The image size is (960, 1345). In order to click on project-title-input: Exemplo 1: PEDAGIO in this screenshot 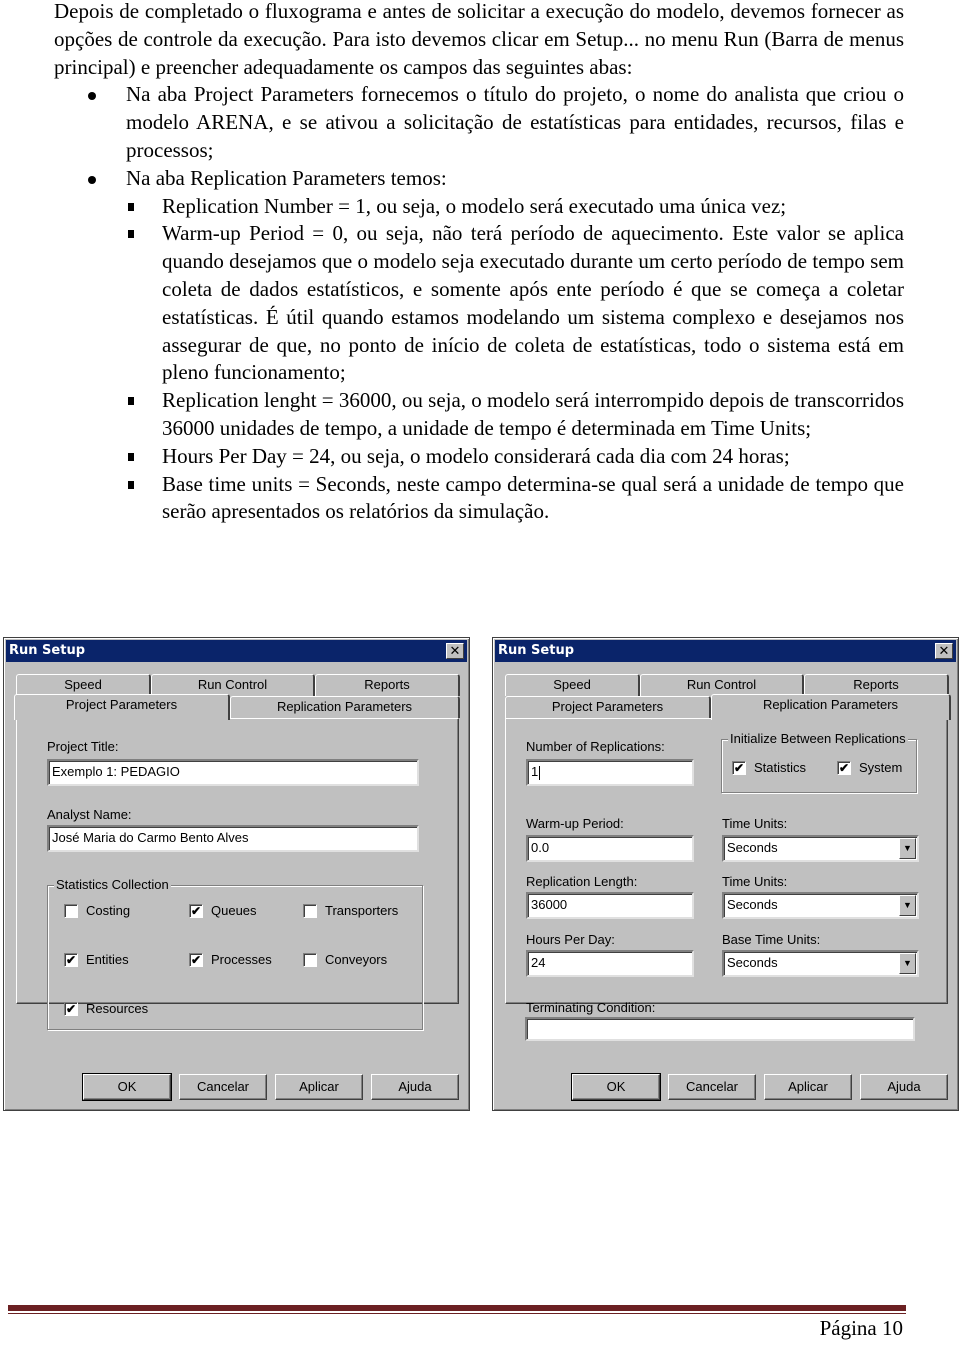, I will do `click(233, 772)`.